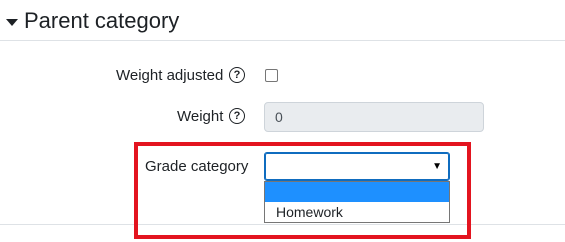  Describe the element at coordinates (282, 224) in the screenshot. I see `section-divider-bottom` at that location.